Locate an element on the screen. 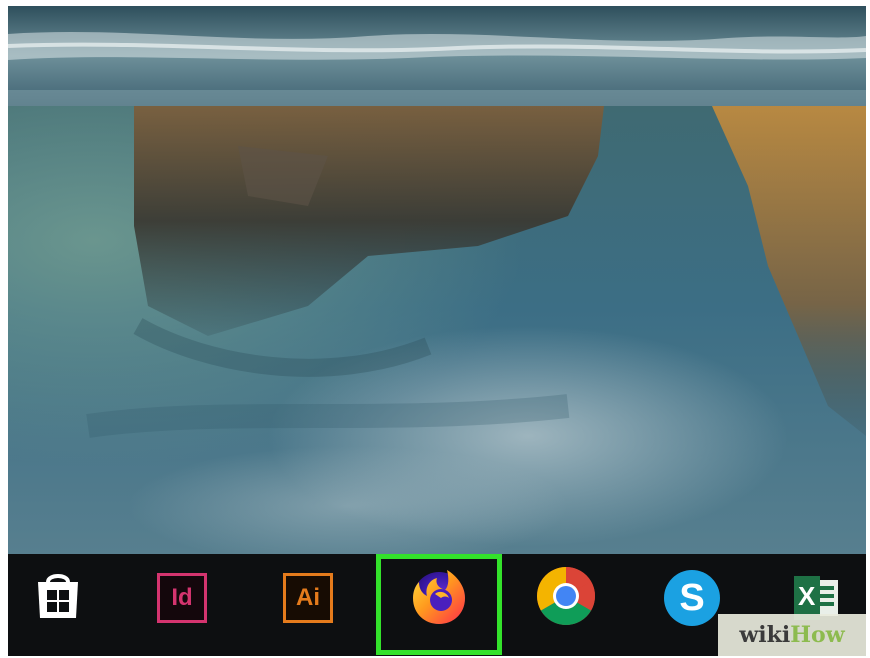  taskbar-item-chrome is located at coordinates (566, 598).